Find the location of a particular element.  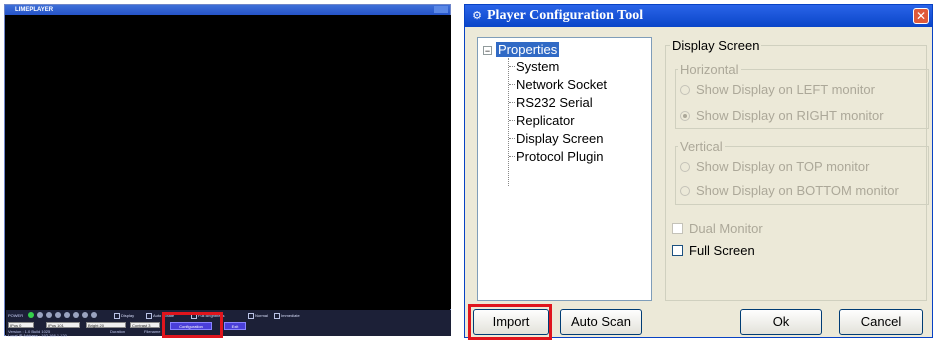

ip-address-text: Local IP Address : 192.168.1.120 is located at coordinates (37, 335).